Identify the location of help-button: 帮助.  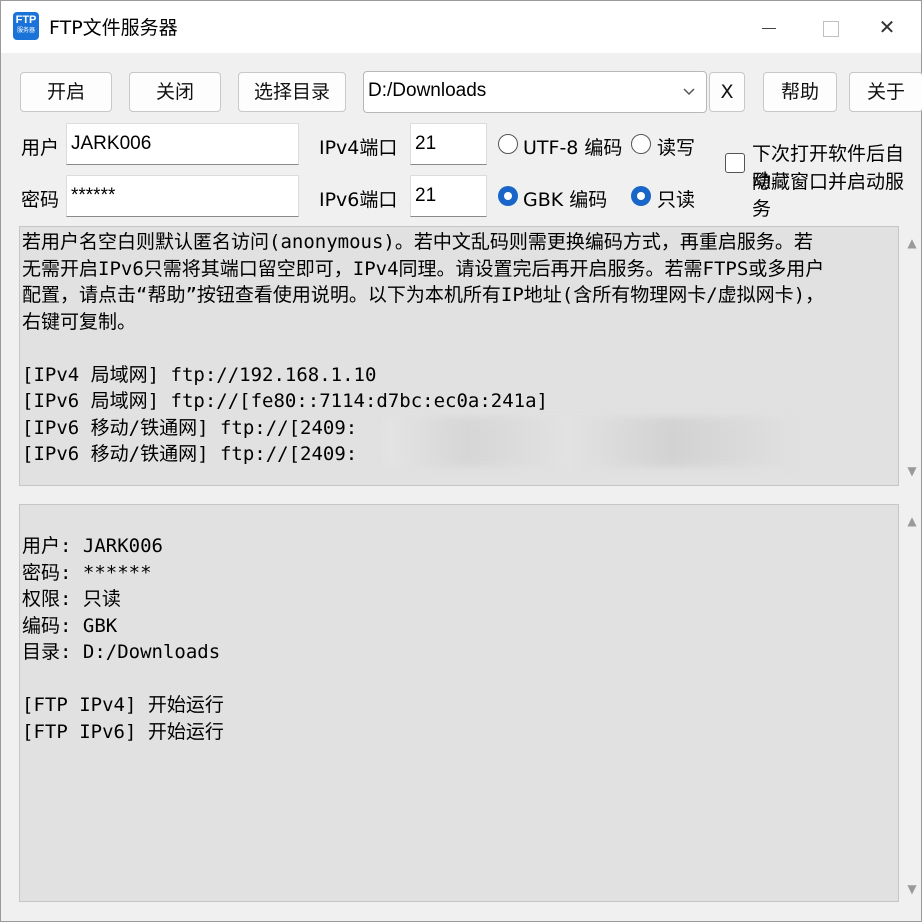
(800, 92).